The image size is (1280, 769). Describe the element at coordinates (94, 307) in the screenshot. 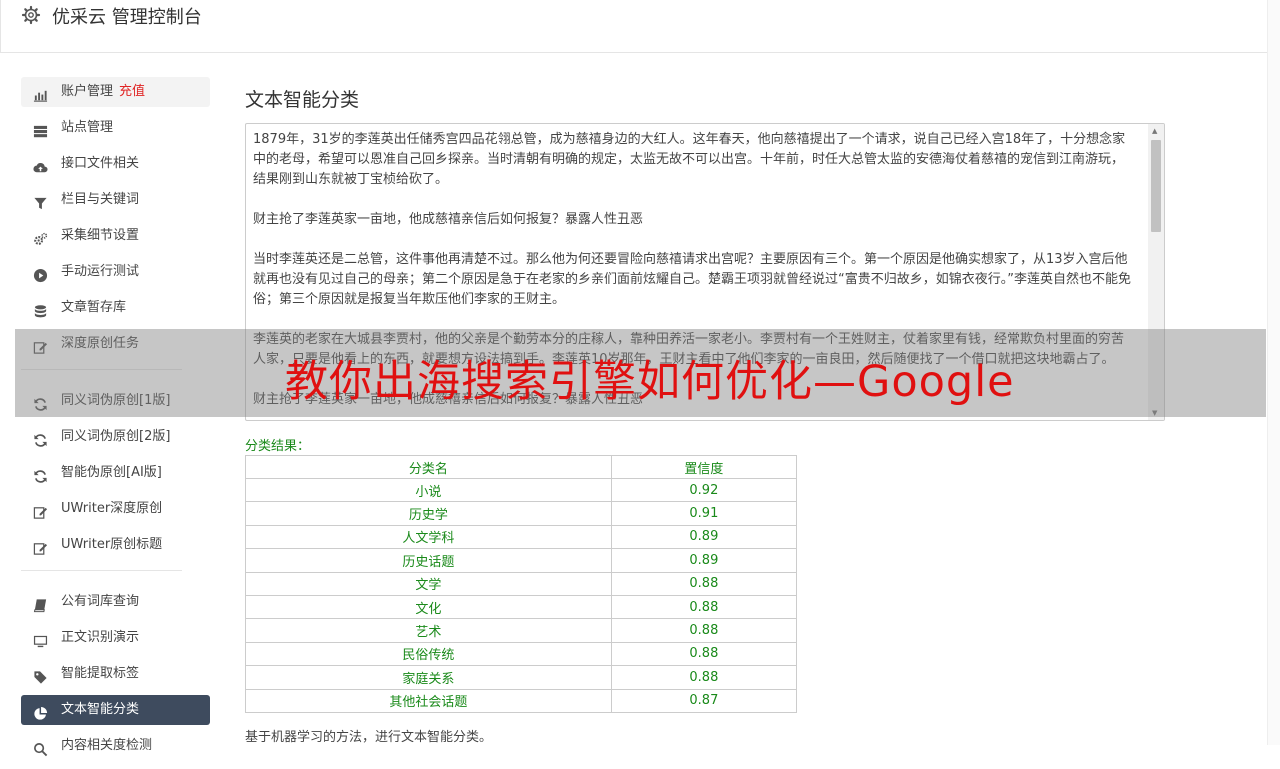

I see `sidebar-item-label: 文章暂存库` at that location.